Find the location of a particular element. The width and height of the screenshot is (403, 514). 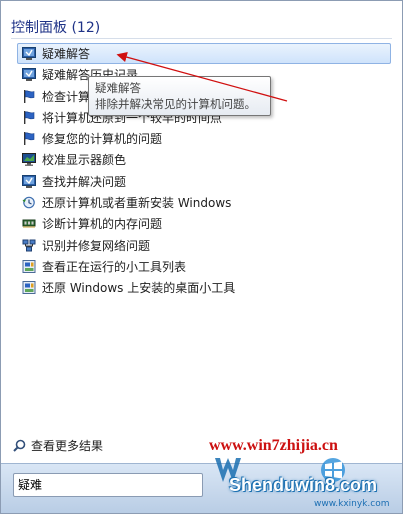

result-item-network-problems: 识别并修复网络问题 is located at coordinates (204, 245).